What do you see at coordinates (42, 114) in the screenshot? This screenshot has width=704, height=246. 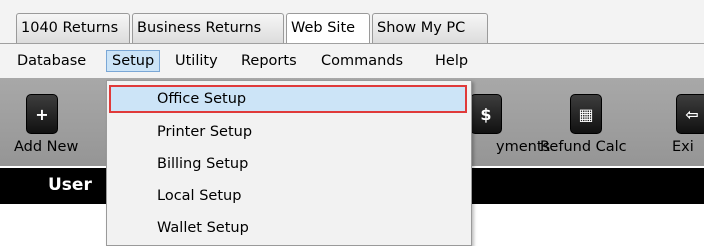 I see `add-document-icon: +` at bounding box center [42, 114].